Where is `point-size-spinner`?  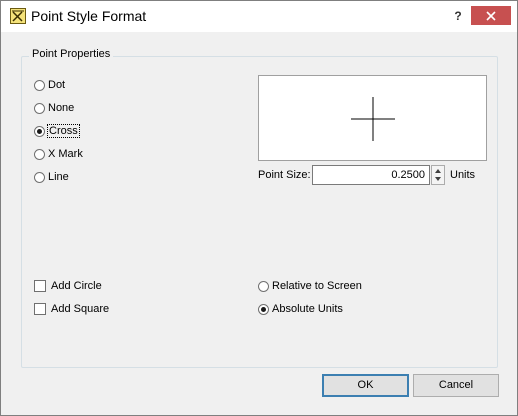
point-size-spinner is located at coordinates (438, 175).